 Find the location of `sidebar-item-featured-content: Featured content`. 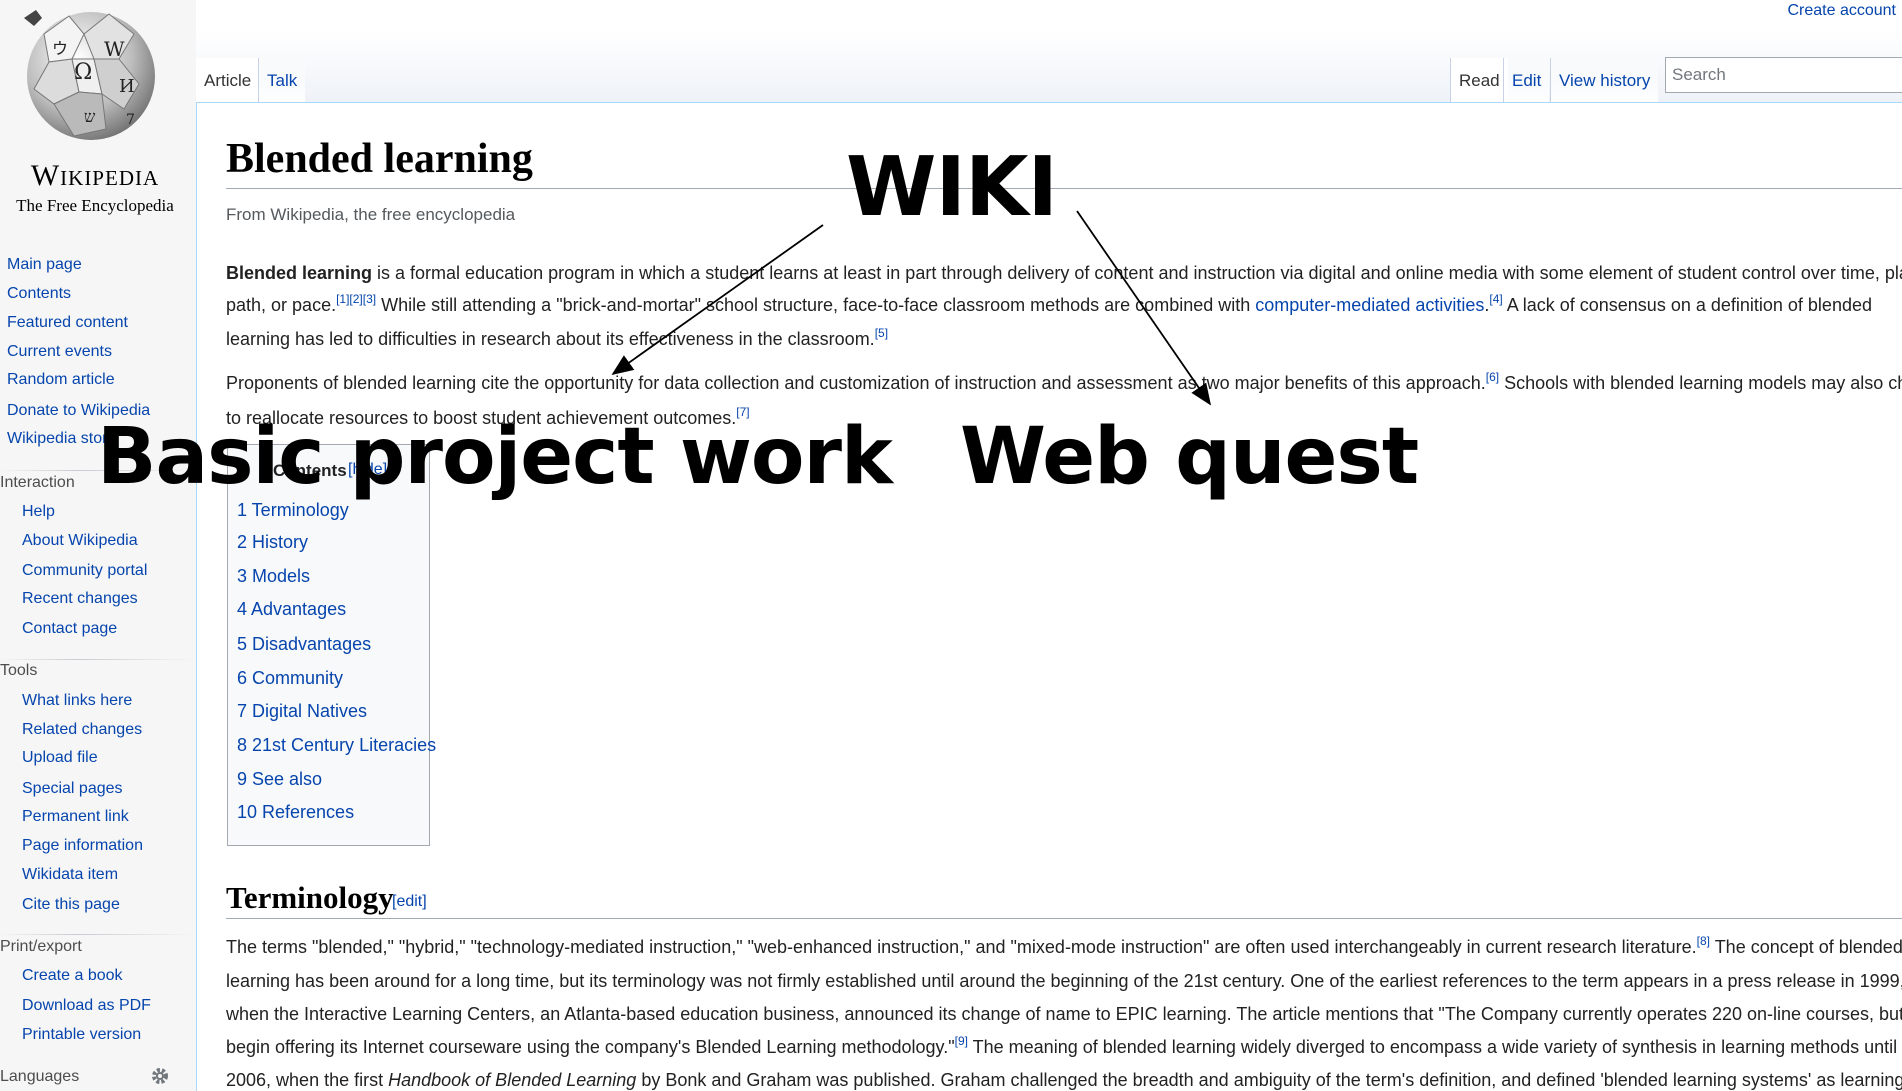

sidebar-item-featured-content: Featured content is located at coordinates (67, 323).